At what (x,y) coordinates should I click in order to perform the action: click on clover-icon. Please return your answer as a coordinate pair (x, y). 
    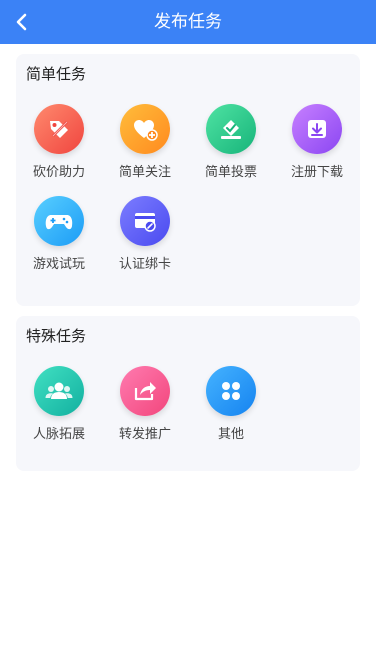
    Looking at the image, I should click on (231, 391).